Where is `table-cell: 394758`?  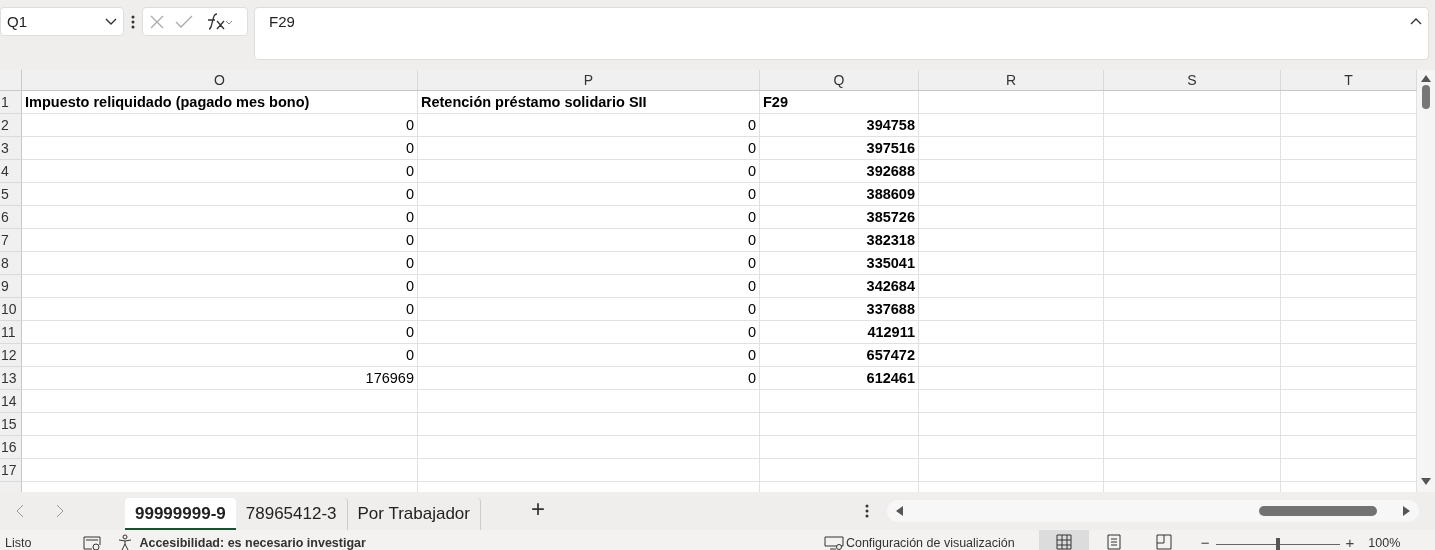
table-cell: 394758 is located at coordinates (839, 125).